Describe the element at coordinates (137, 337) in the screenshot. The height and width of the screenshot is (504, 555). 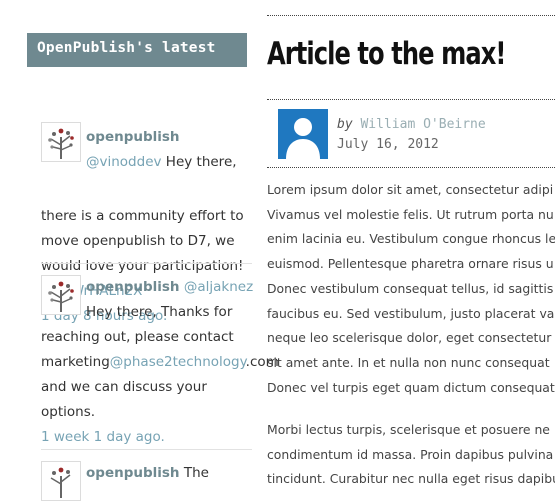
I see `tweet-text: reaching out, please contact` at that location.